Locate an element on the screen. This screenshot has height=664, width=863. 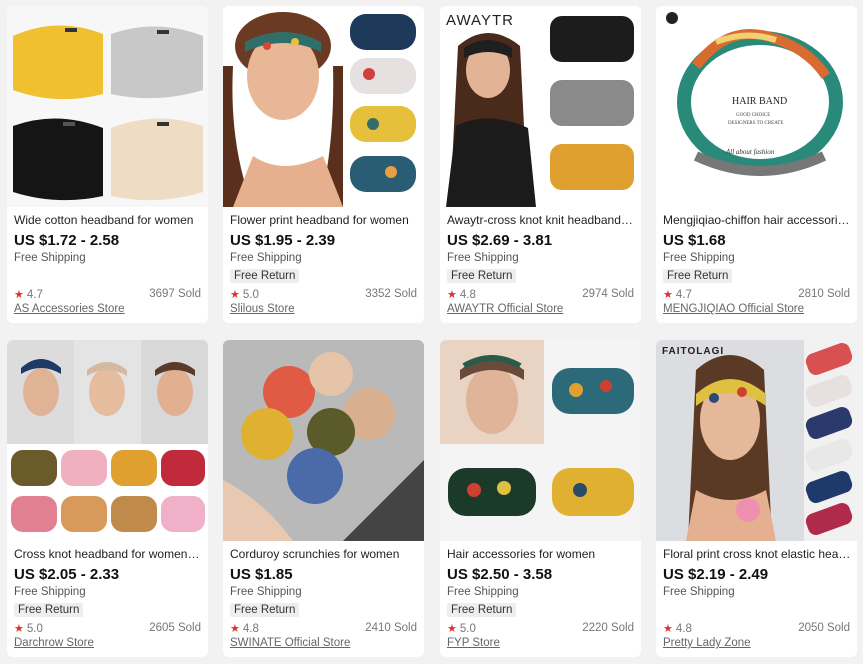
product-price: US $2.69 - 3.81 is located at coordinates (500, 240).